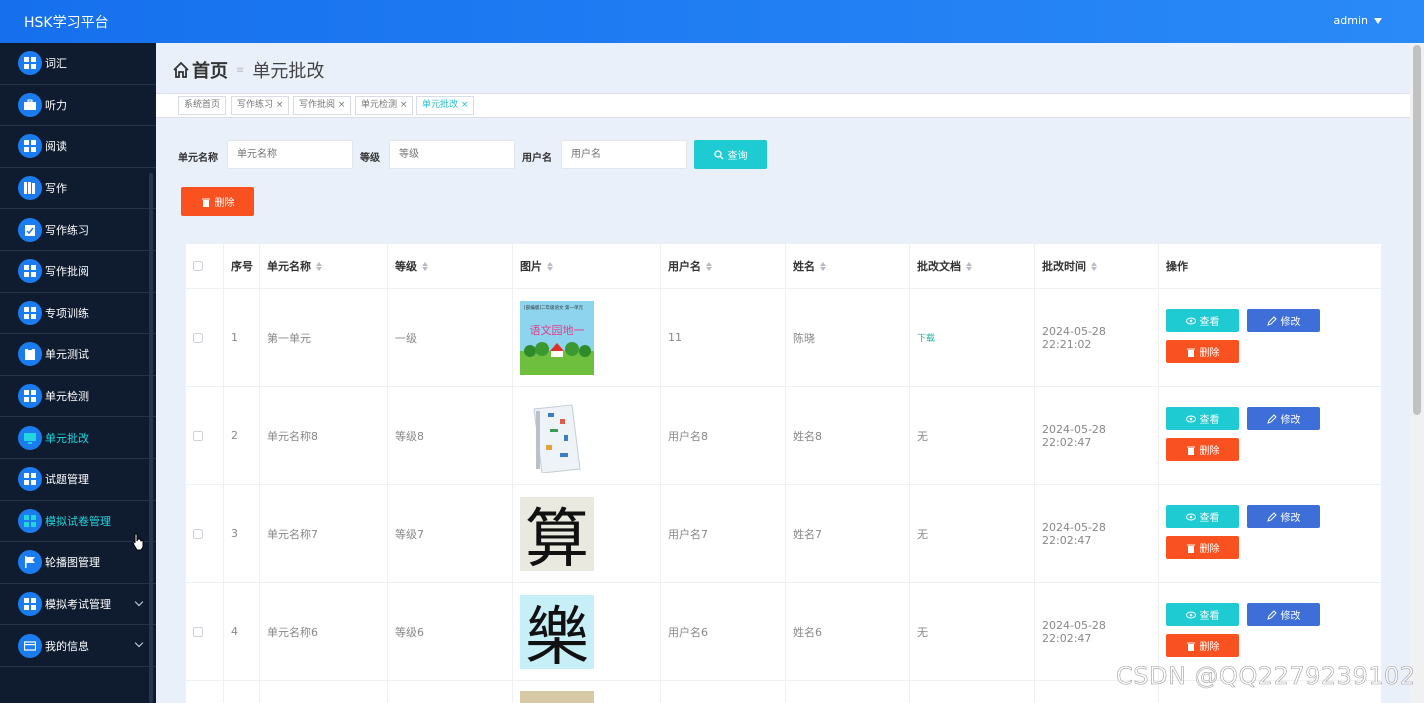 This screenshot has height=703, width=1424. Describe the element at coordinates (1417, 230) in the screenshot. I see `scrollbar-thumb` at that location.